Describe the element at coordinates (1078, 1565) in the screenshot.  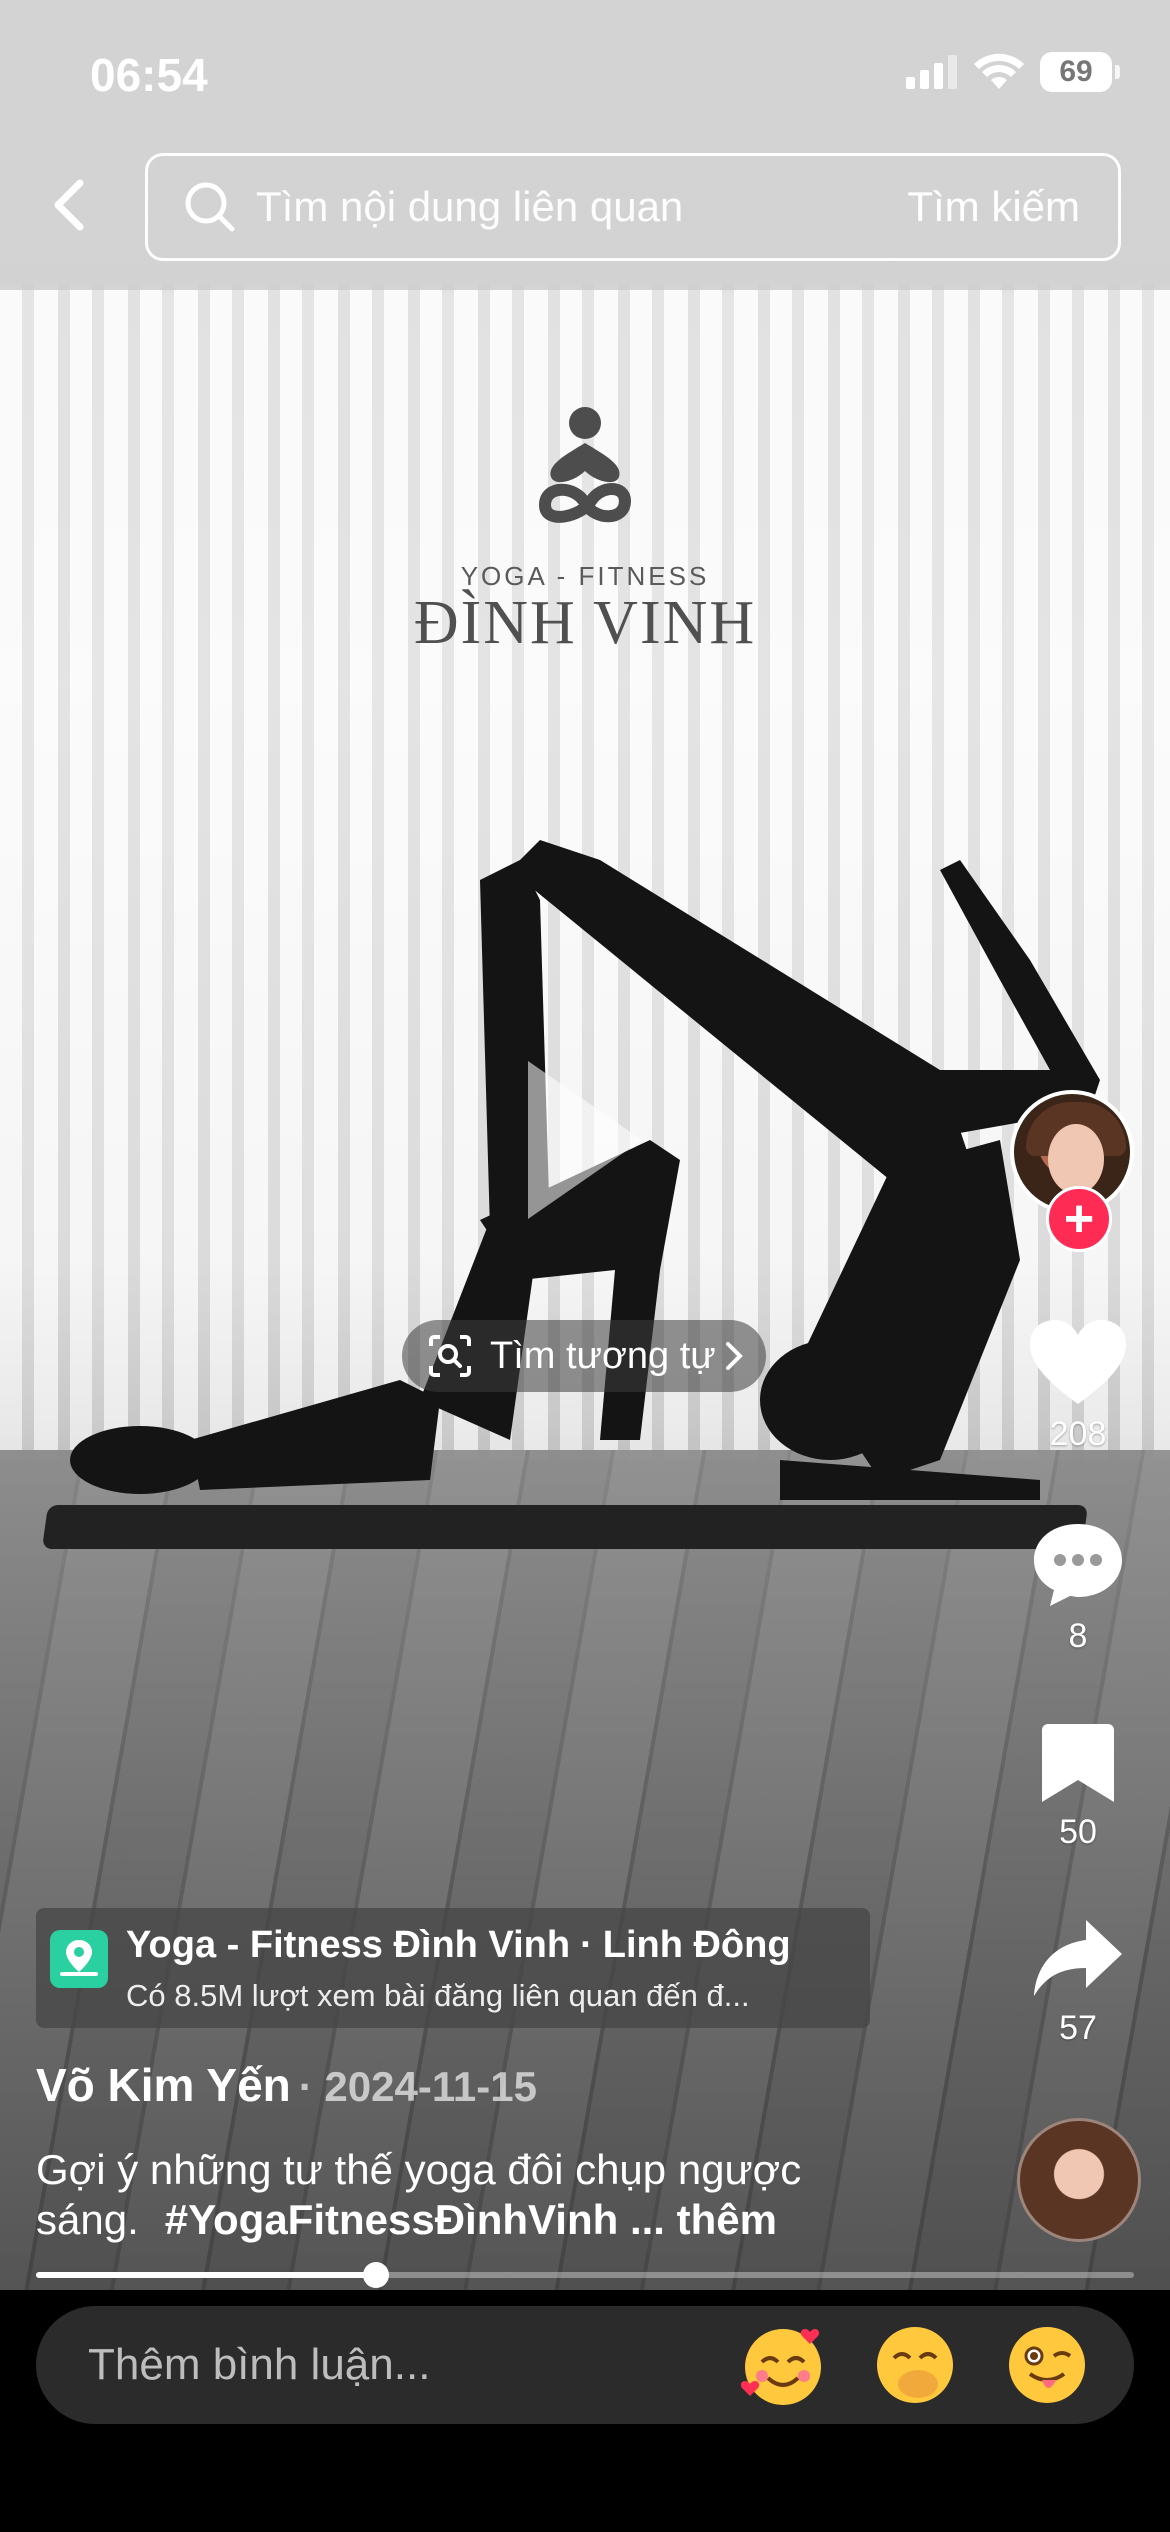
I see `comment-bubble-icon` at that location.